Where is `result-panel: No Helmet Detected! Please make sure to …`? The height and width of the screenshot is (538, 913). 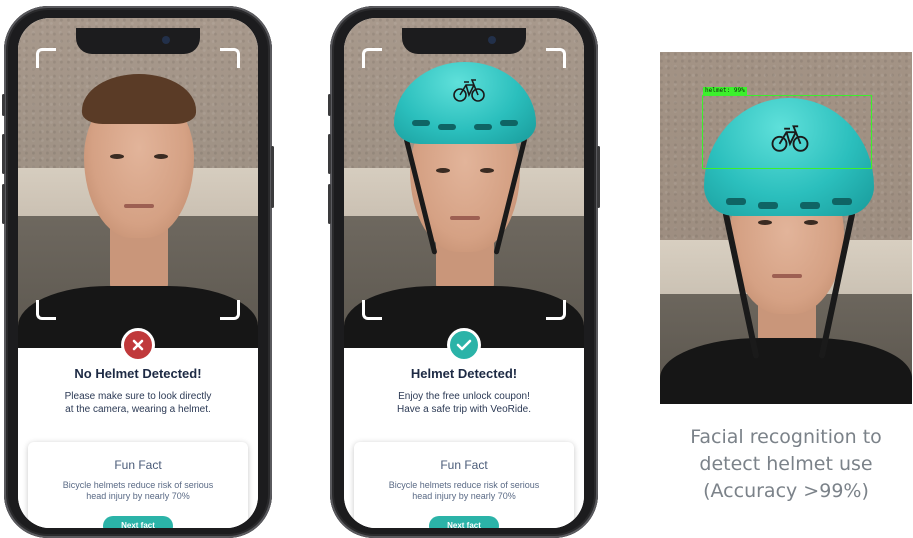 result-panel: No Helmet Detected! Please make sure to … is located at coordinates (138, 438).